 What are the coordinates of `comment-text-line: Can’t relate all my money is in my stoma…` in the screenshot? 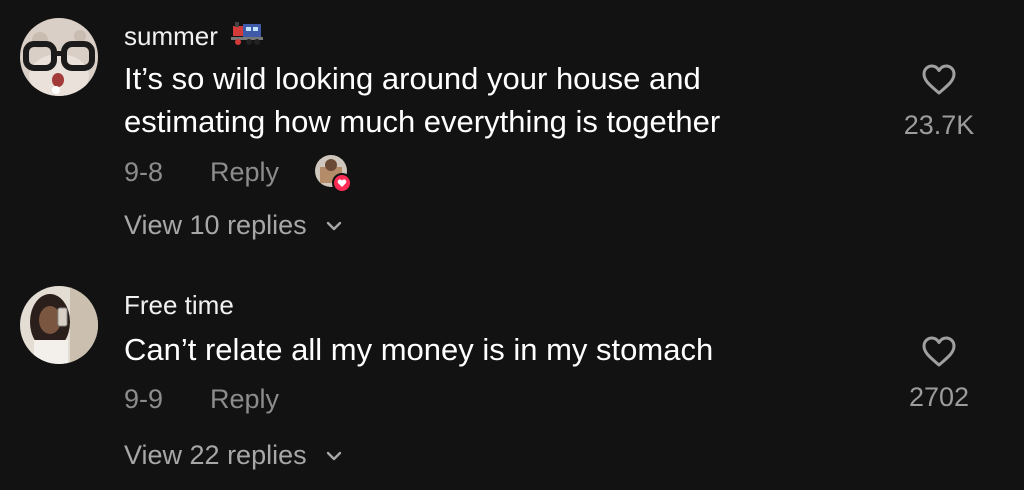 It's located at (419, 349).